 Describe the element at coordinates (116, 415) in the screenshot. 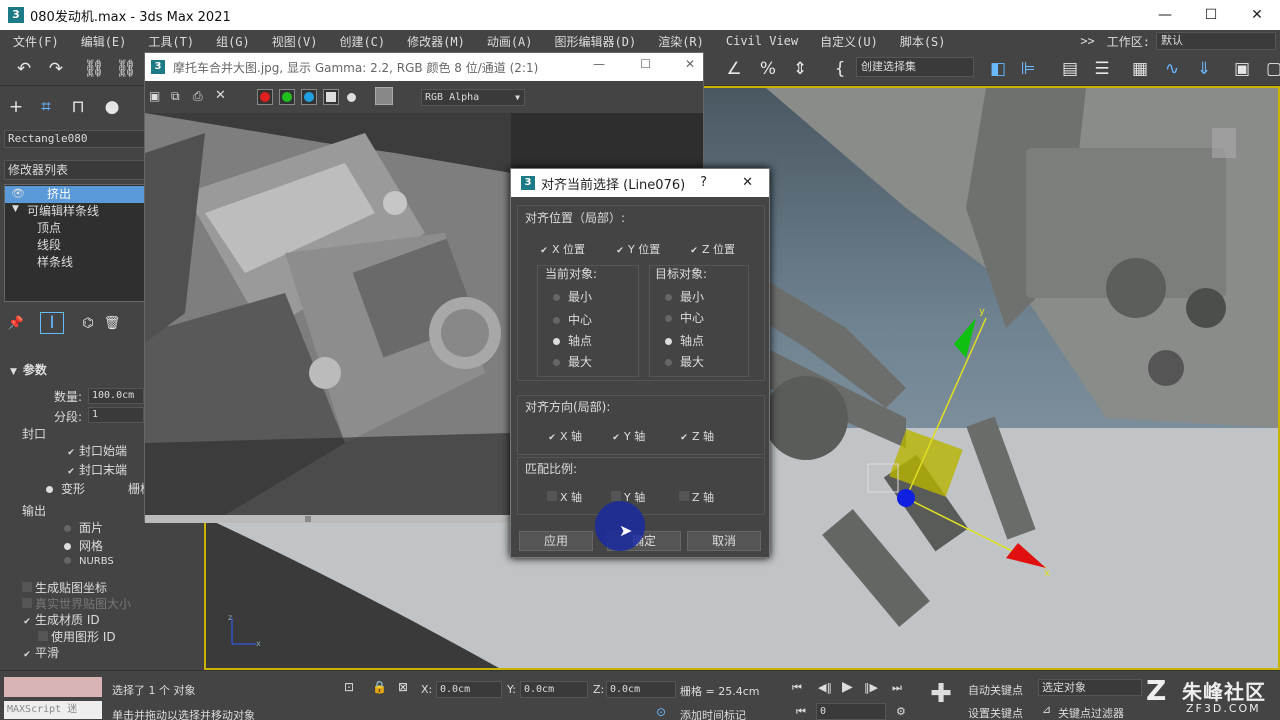

I see `segments-spinner: 1` at that location.